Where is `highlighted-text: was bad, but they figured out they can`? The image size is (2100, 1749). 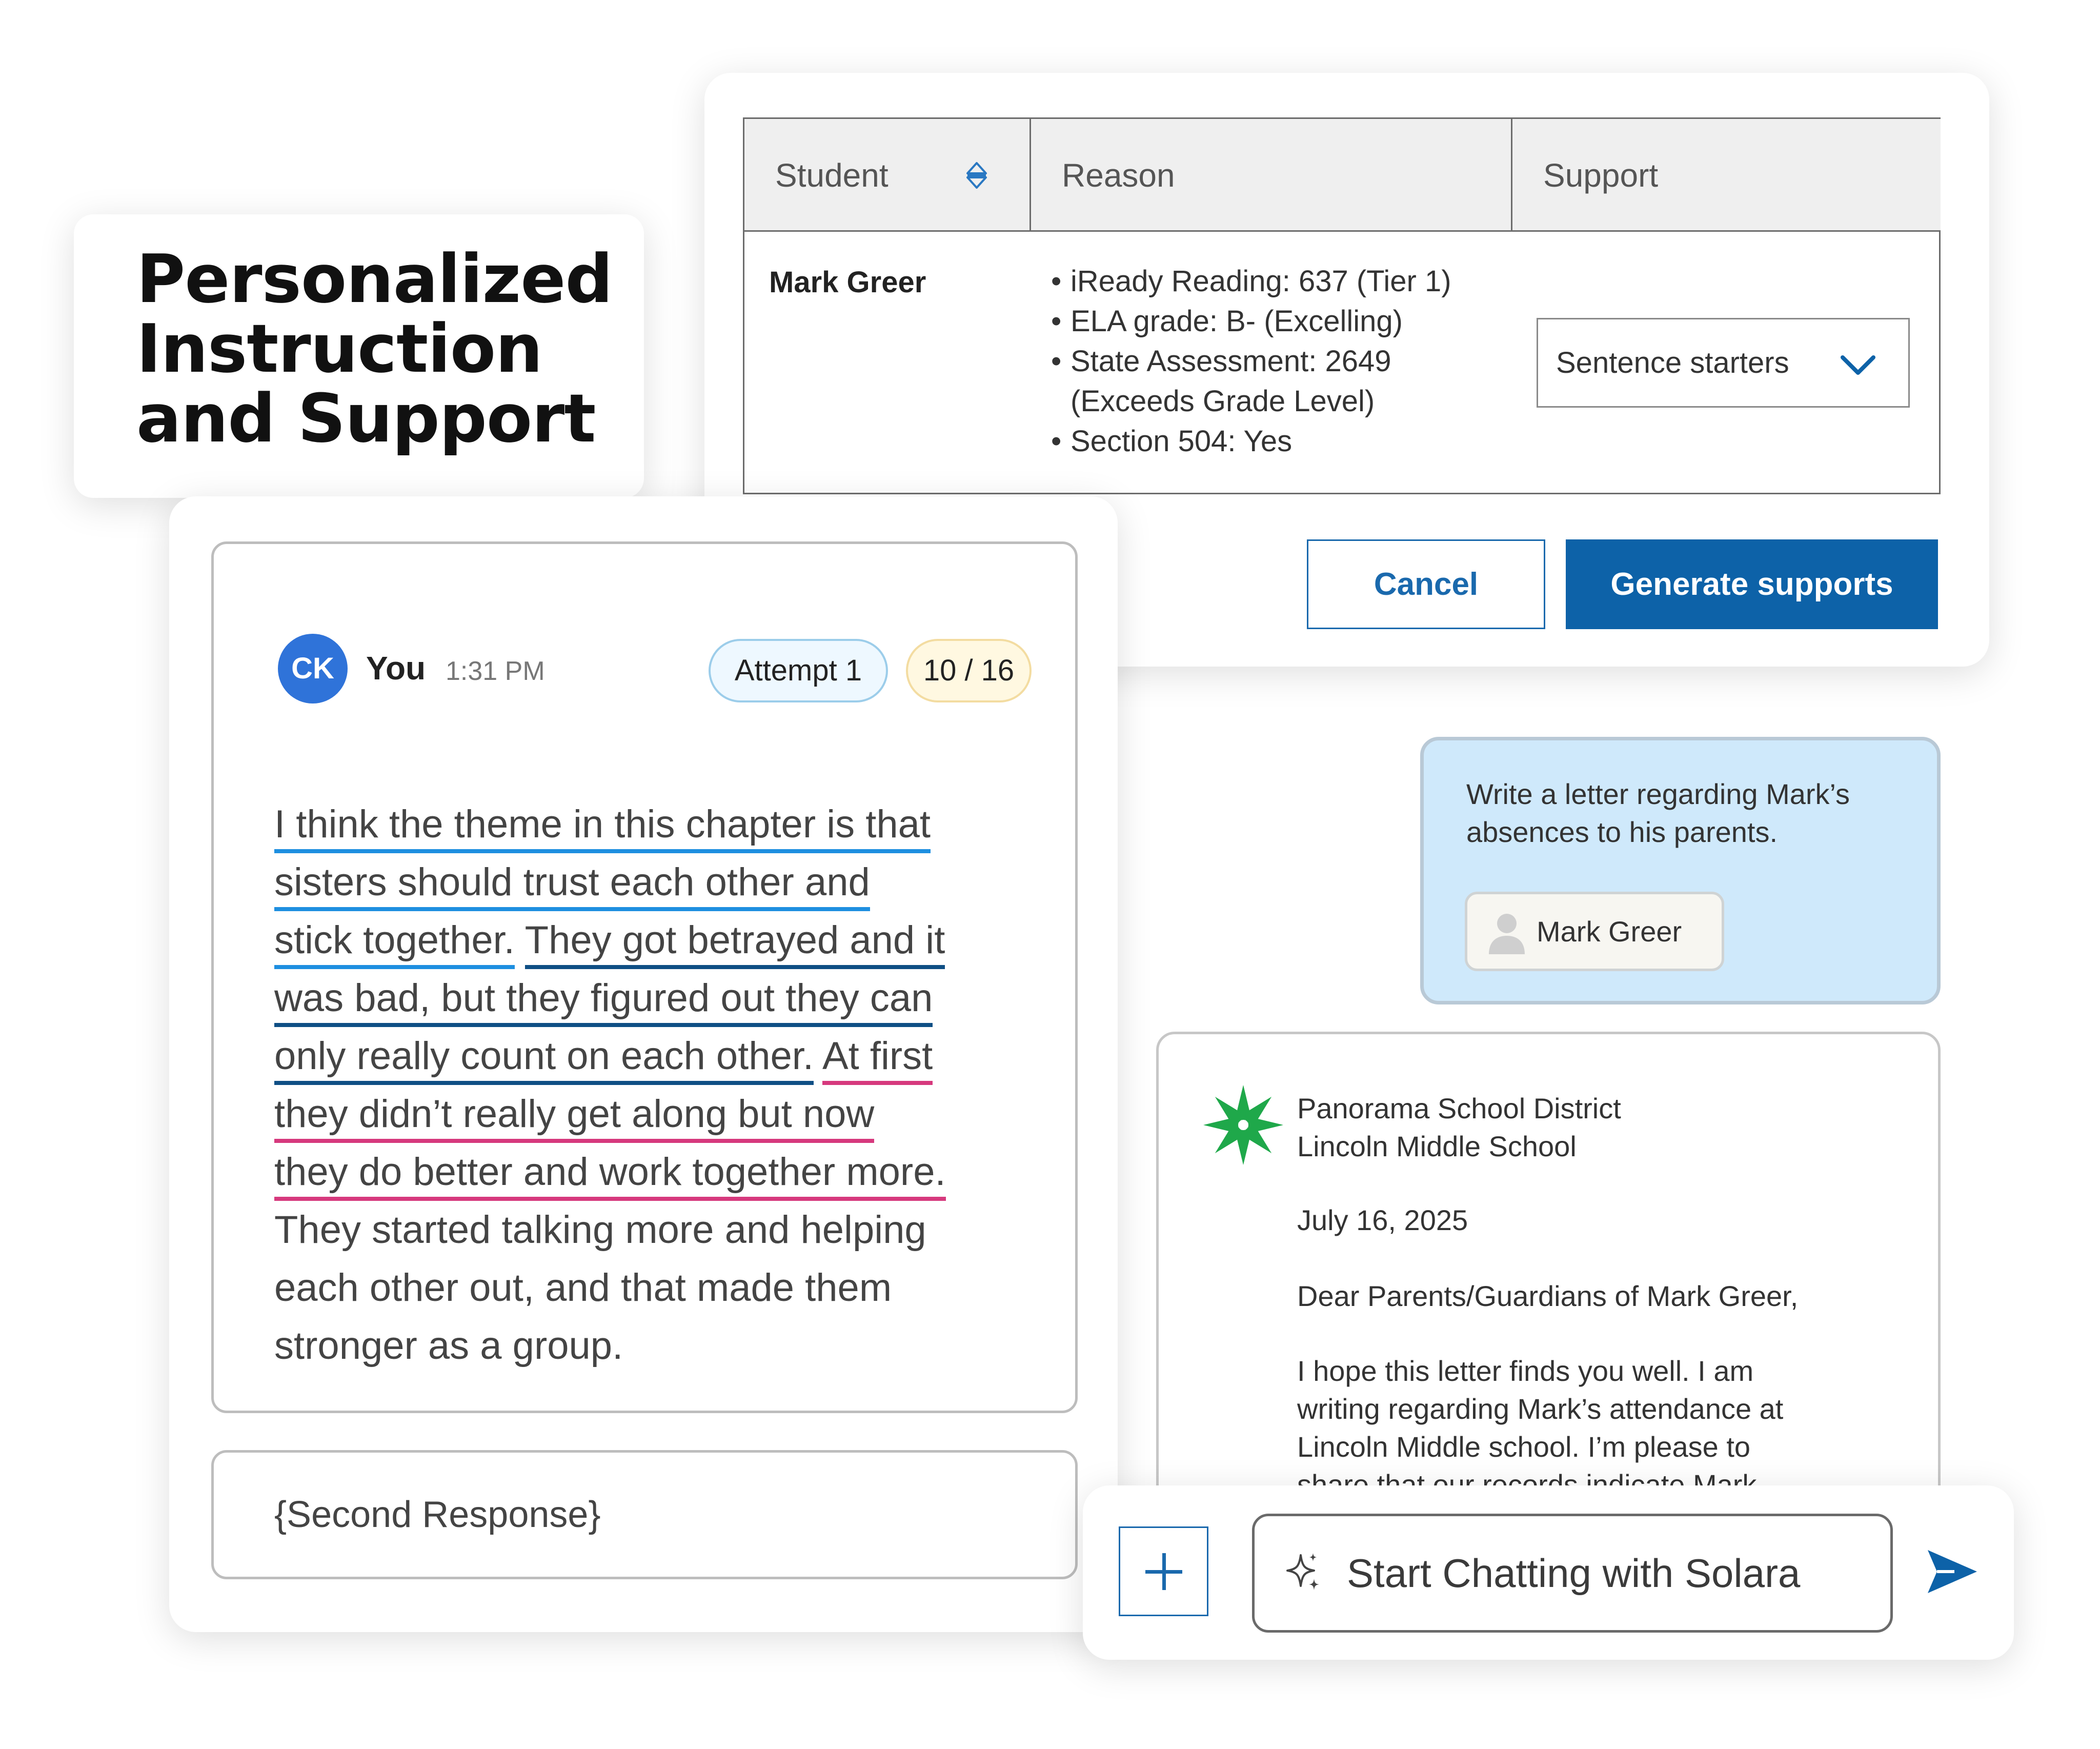
highlighted-text: was bad, but they figured out they can is located at coordinates (603, 1001).